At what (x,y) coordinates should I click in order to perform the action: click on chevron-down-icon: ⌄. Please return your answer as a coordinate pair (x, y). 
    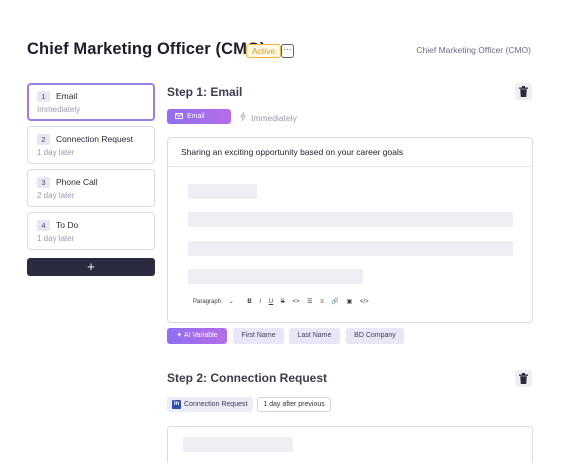
    Looking at the image, I should click on (231, 302).